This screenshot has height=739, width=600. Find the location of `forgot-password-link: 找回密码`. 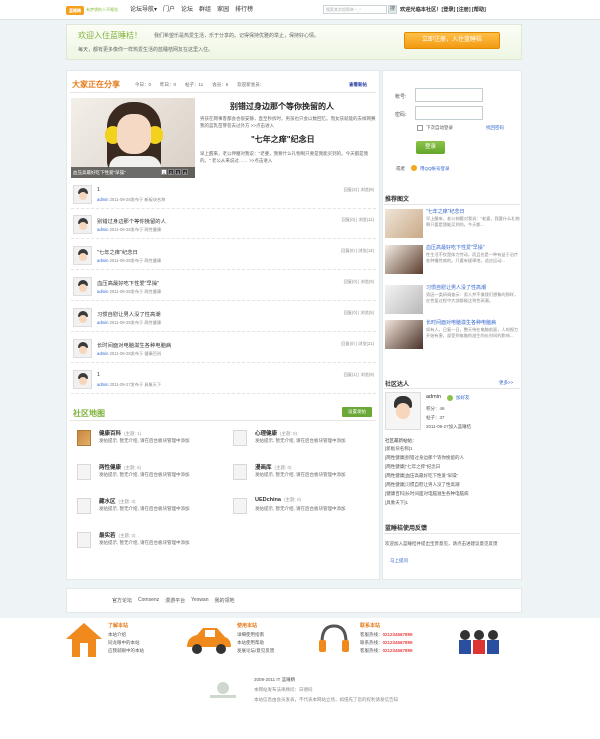

forgot-password-link: 找回密码 is located at coordinates (495, 128).